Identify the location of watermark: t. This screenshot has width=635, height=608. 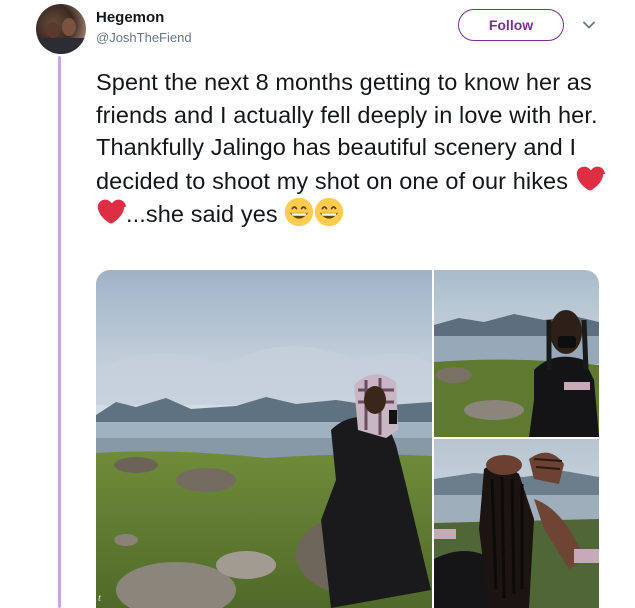
(100, 598).